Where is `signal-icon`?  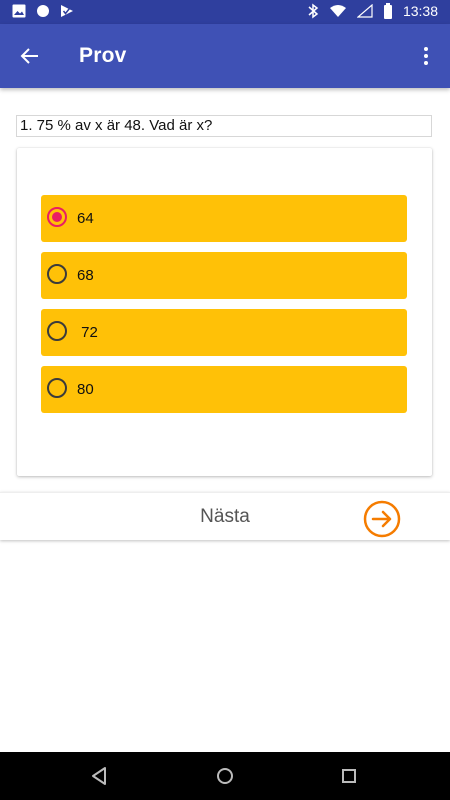
signal-icon is located at coordinates (364, 11).